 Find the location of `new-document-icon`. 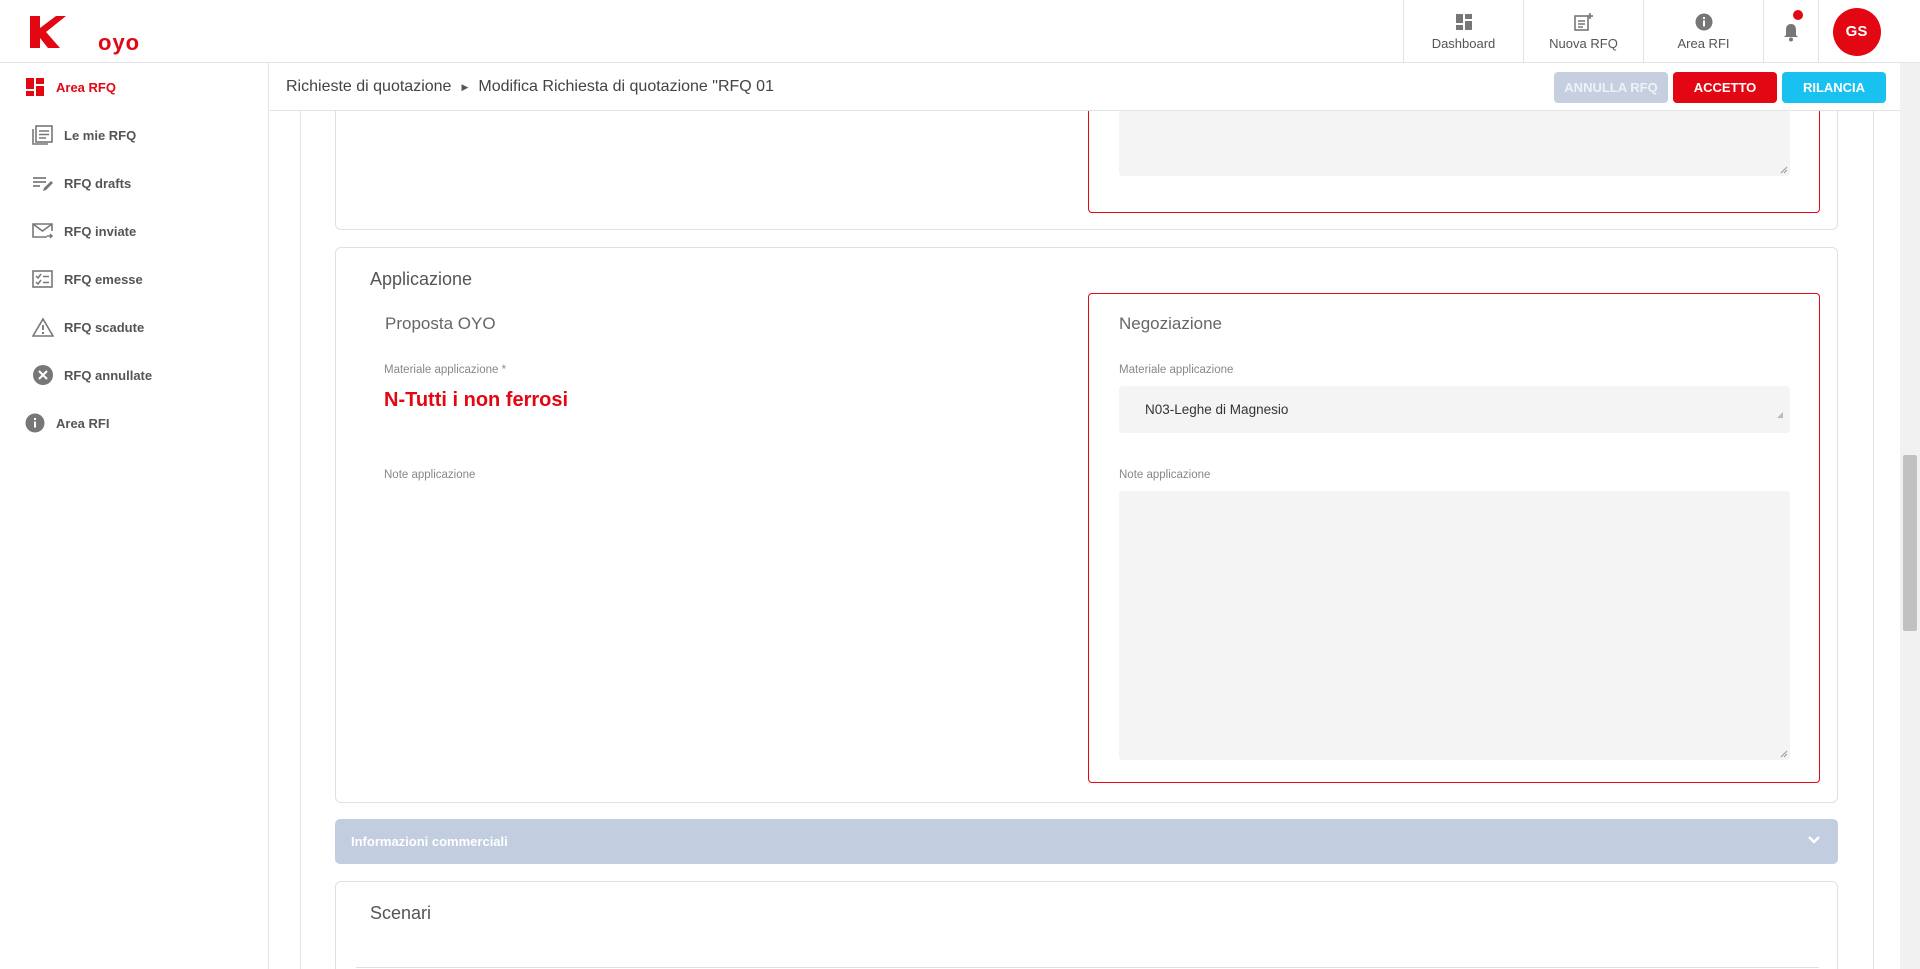

new-document-icon is located at coordinates (1583, 21).